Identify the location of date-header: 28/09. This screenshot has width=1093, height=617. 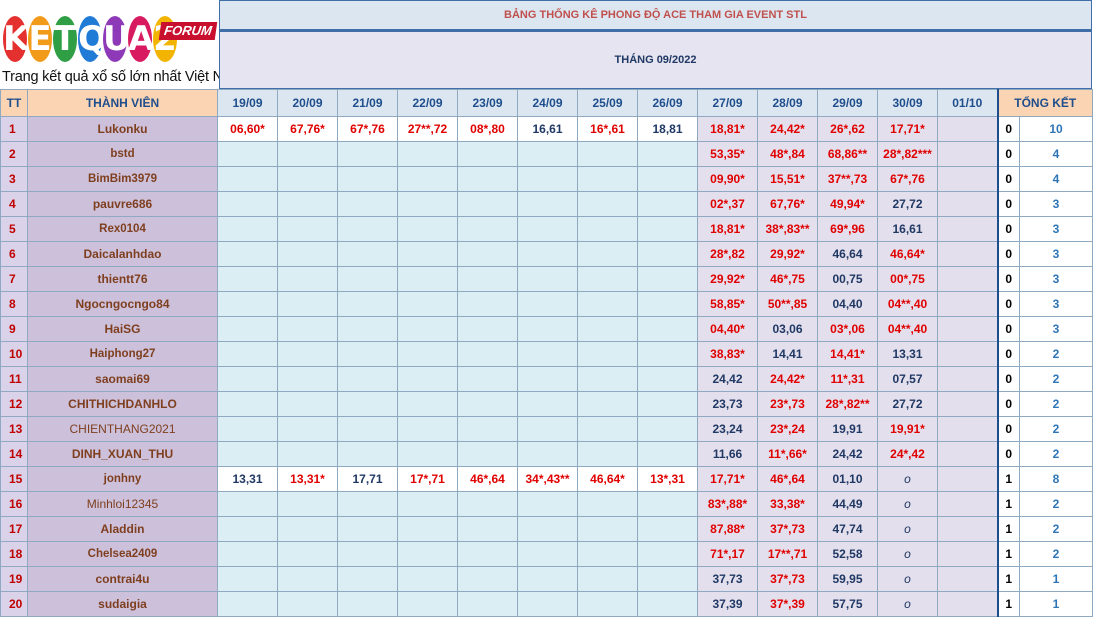
(787, 103).